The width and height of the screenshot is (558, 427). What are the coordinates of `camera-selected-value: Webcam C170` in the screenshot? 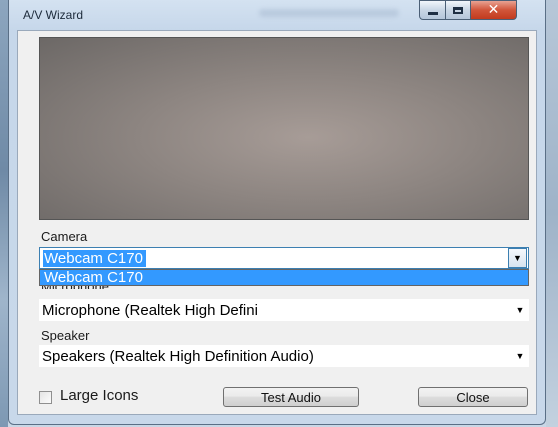 It's located at (94, 258).